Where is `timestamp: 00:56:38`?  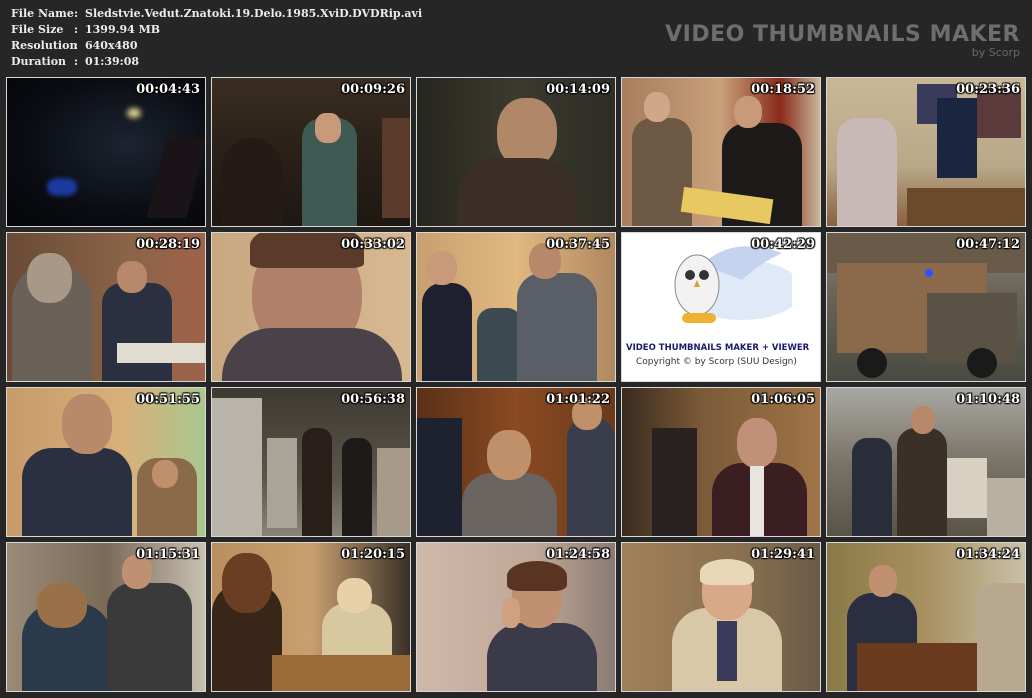
timestamp: 00:56:38 is located at coordinates (373, 399).